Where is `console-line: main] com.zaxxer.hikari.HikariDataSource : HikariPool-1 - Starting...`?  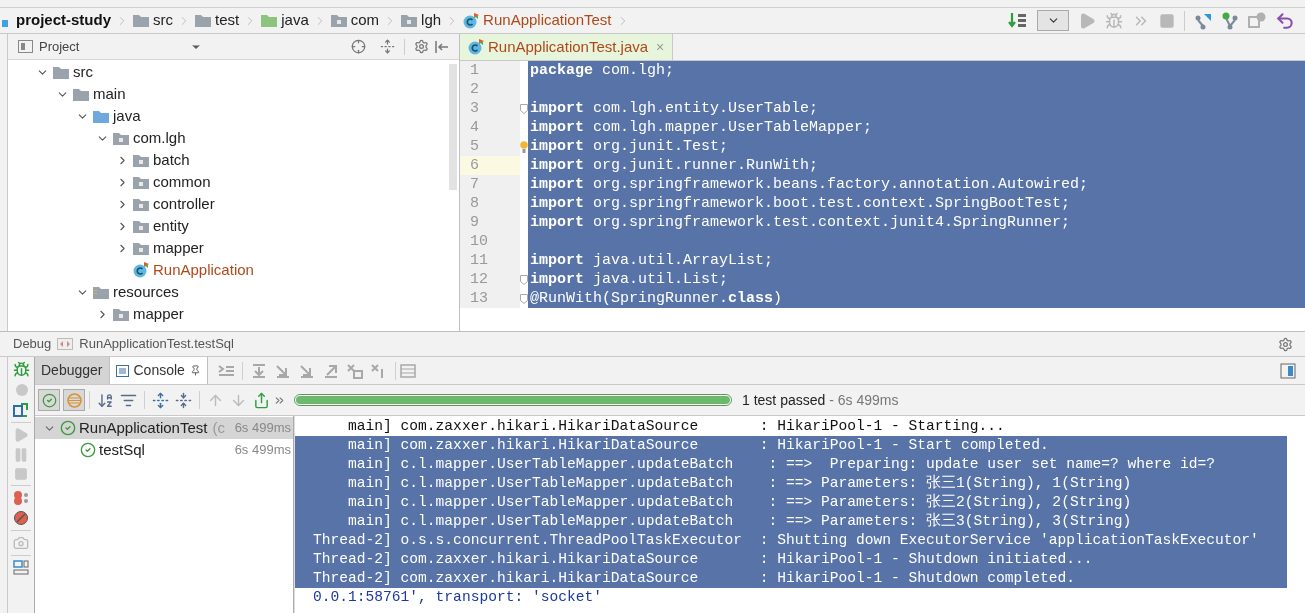 console-line: main] com.zaxxer.hikari.HikariDataSource : HikariPool-1 - Starting... is located at coordinates (676, 426).